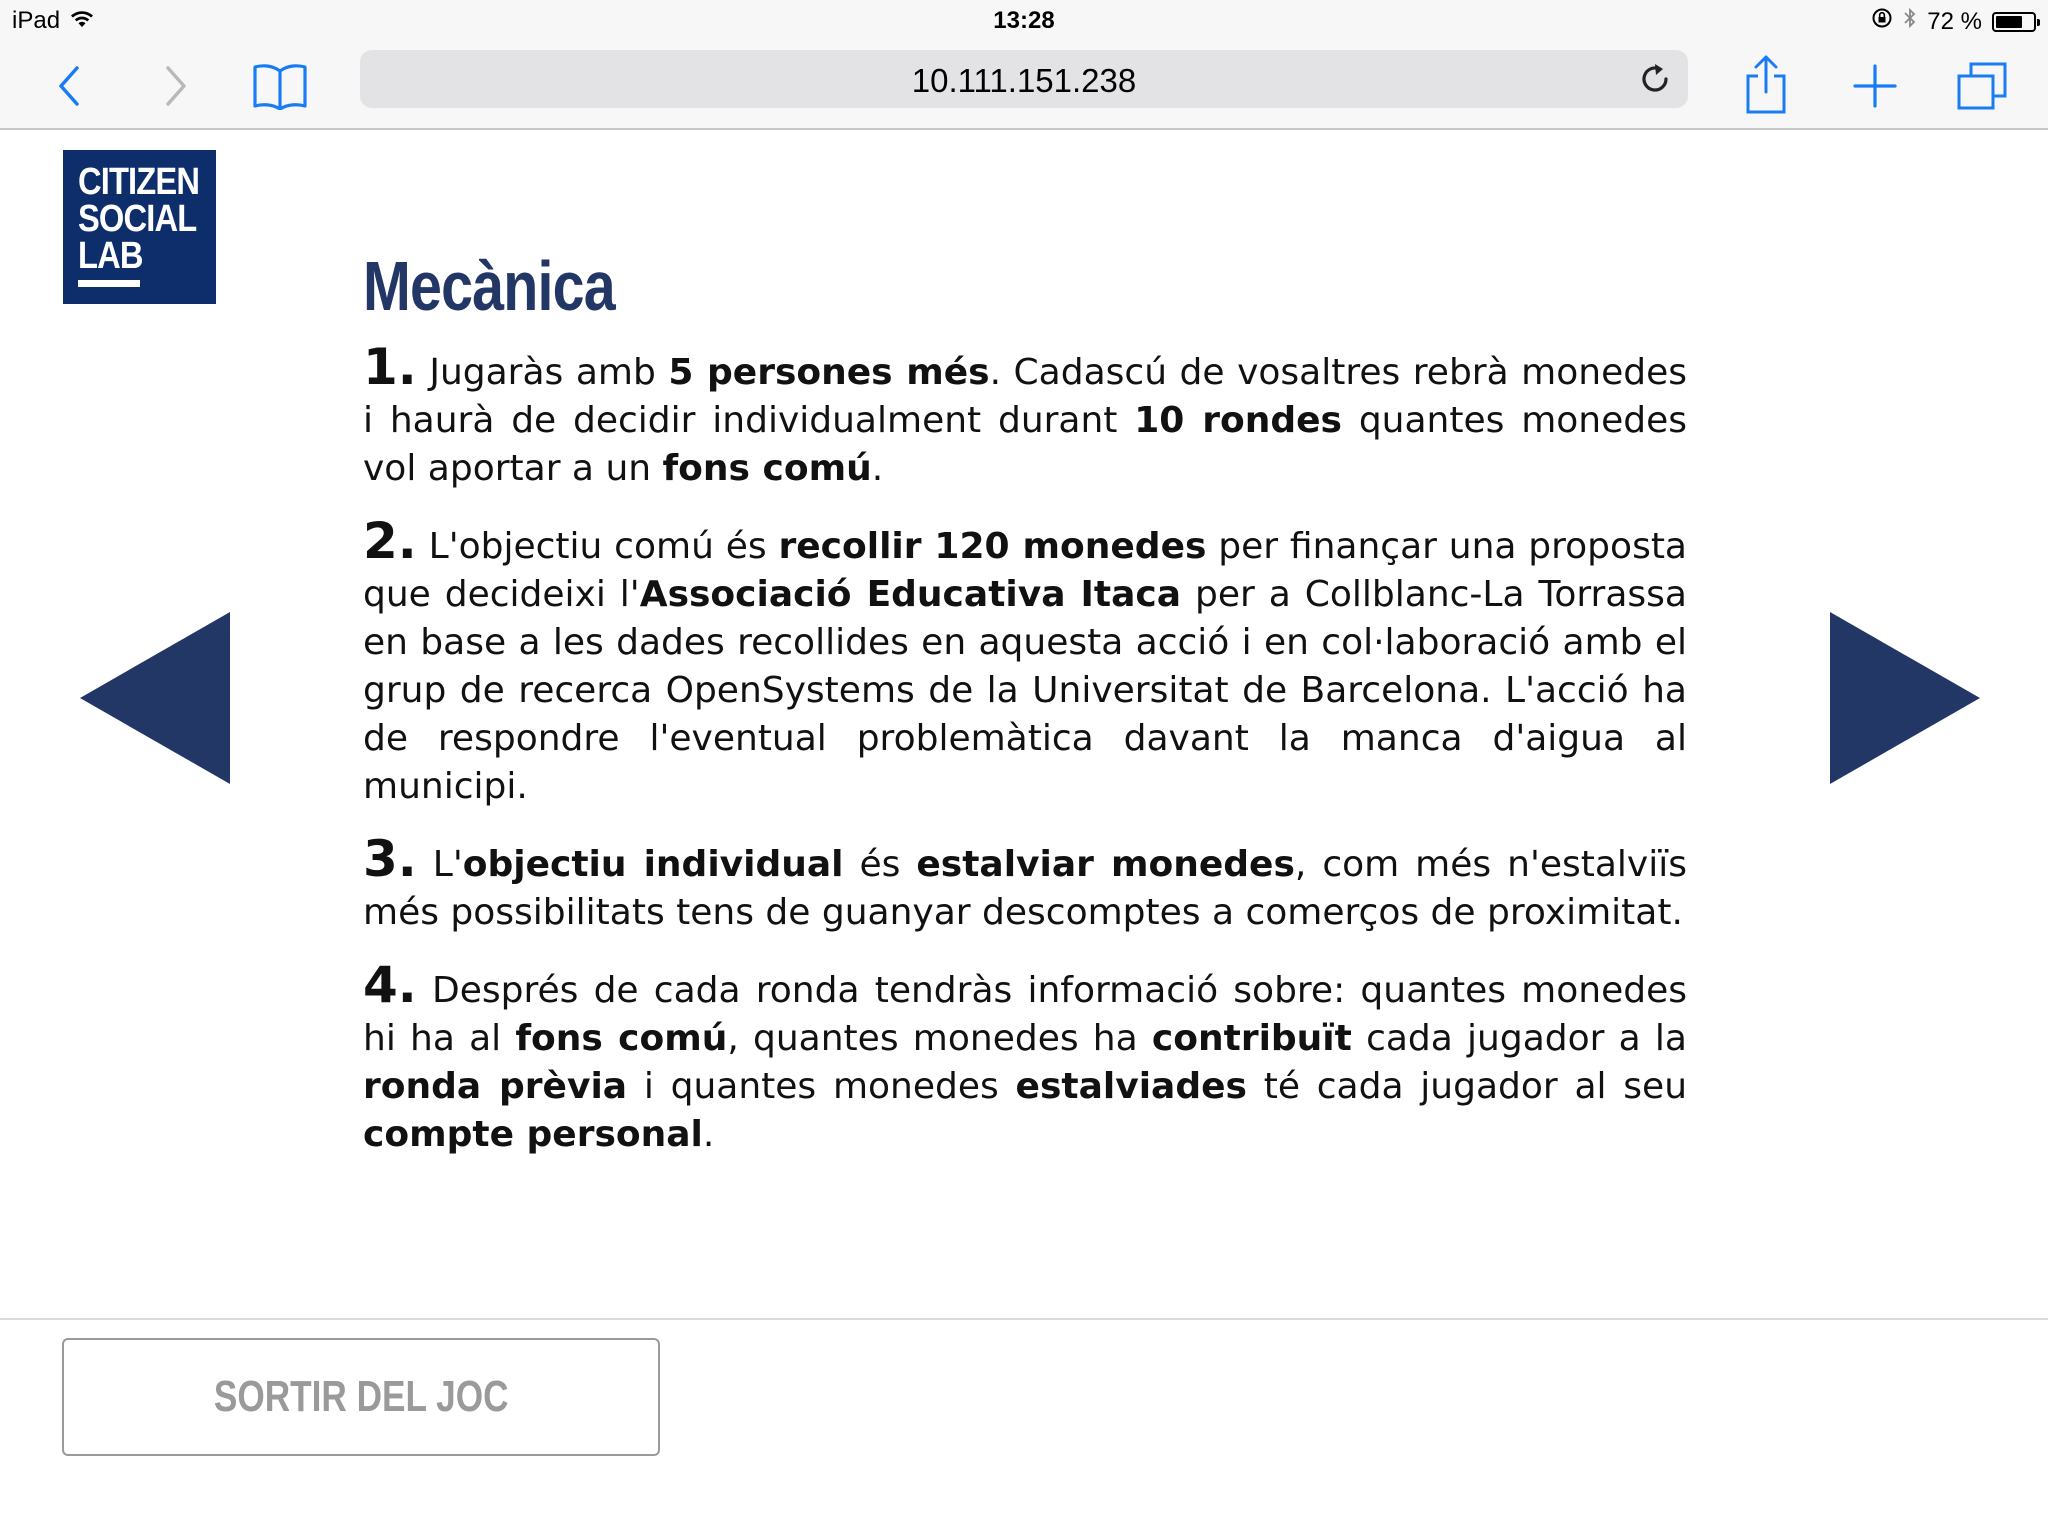 This screenshot has height=1536, width=2048. I want to click on address-bar: 10.111.151.238, so click(1024, 79).